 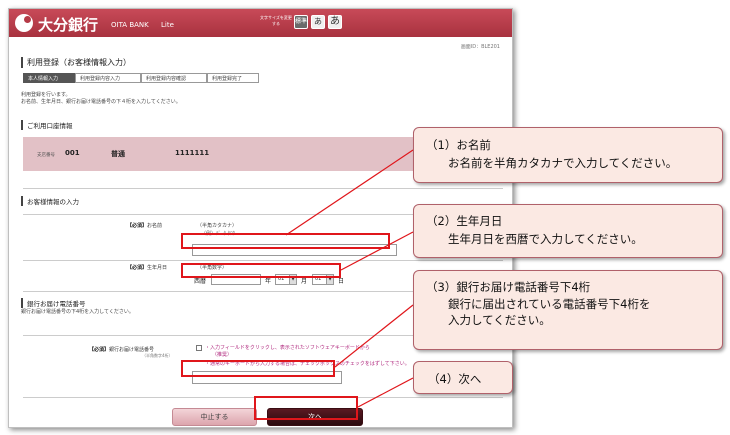 I want to click on callout-body-line: 銀行に届出されている電話番号下4桁を, so click(x=549, y=304).